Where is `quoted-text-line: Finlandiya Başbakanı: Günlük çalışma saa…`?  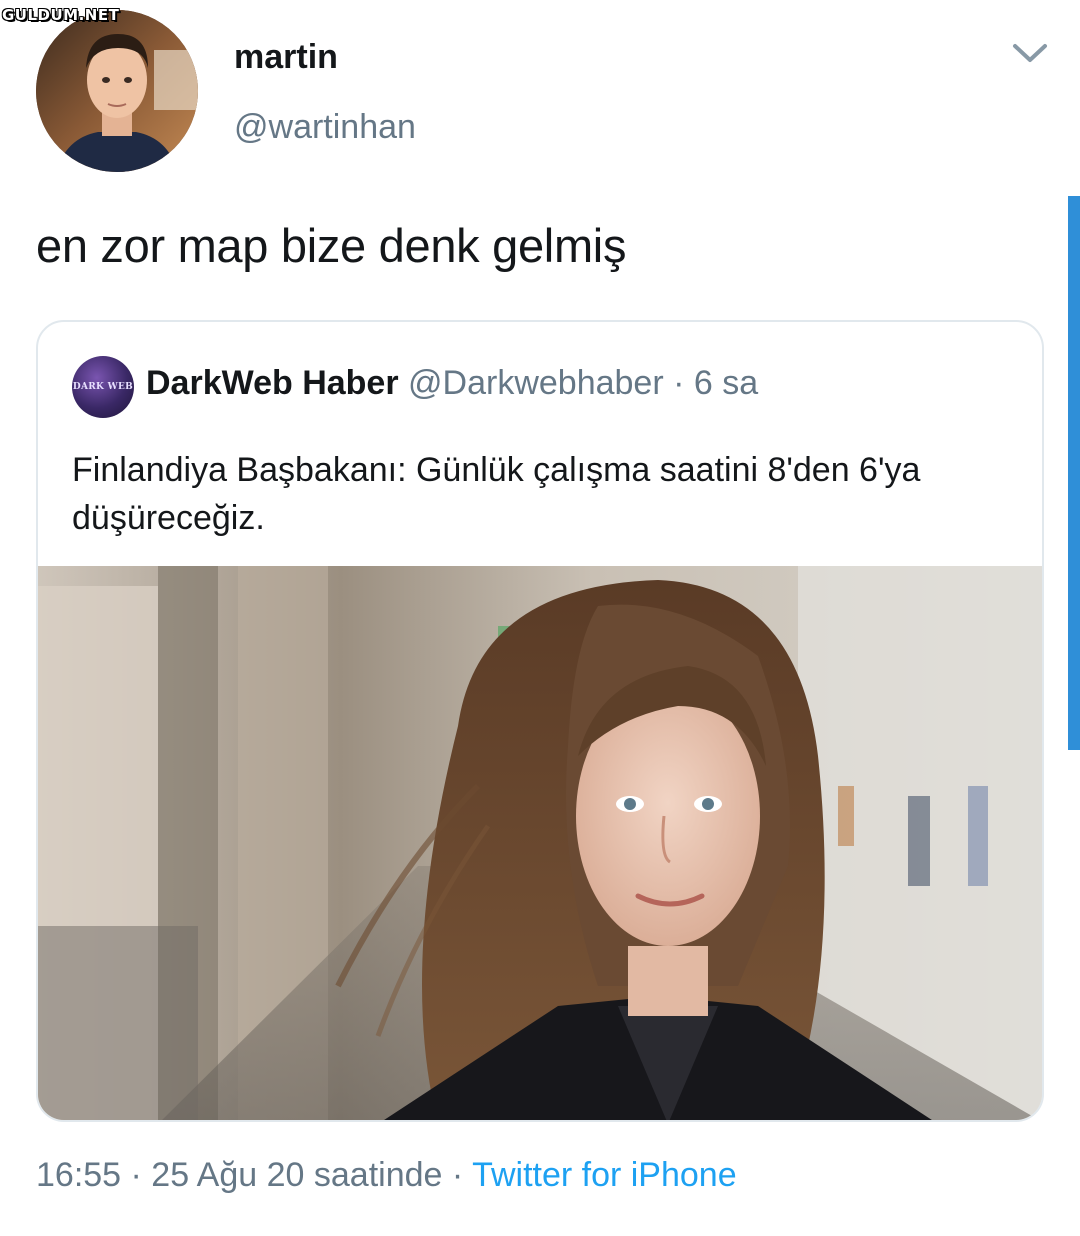
quoted-text-line: Finlandiya Başbakanı: Günlük çalışma saa… is located at coordinates (496, 470).